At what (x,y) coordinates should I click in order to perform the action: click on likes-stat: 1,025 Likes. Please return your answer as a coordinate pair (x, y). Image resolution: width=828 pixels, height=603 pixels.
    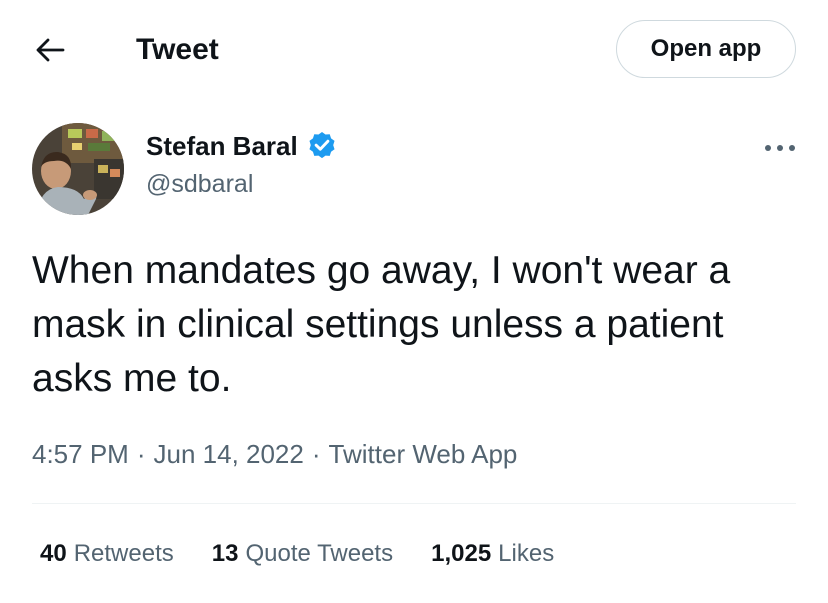
    Looking at the image, I should click on (492, 554).